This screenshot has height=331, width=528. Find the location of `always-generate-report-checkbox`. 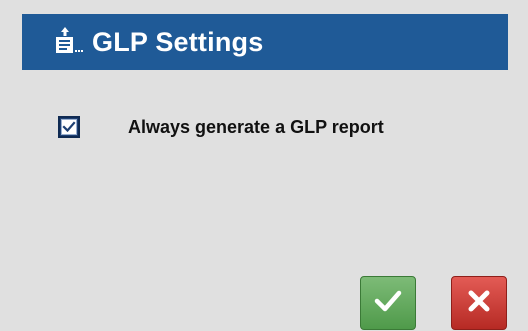

always-generate-report-checkbox is located at coordinates (69, 127).